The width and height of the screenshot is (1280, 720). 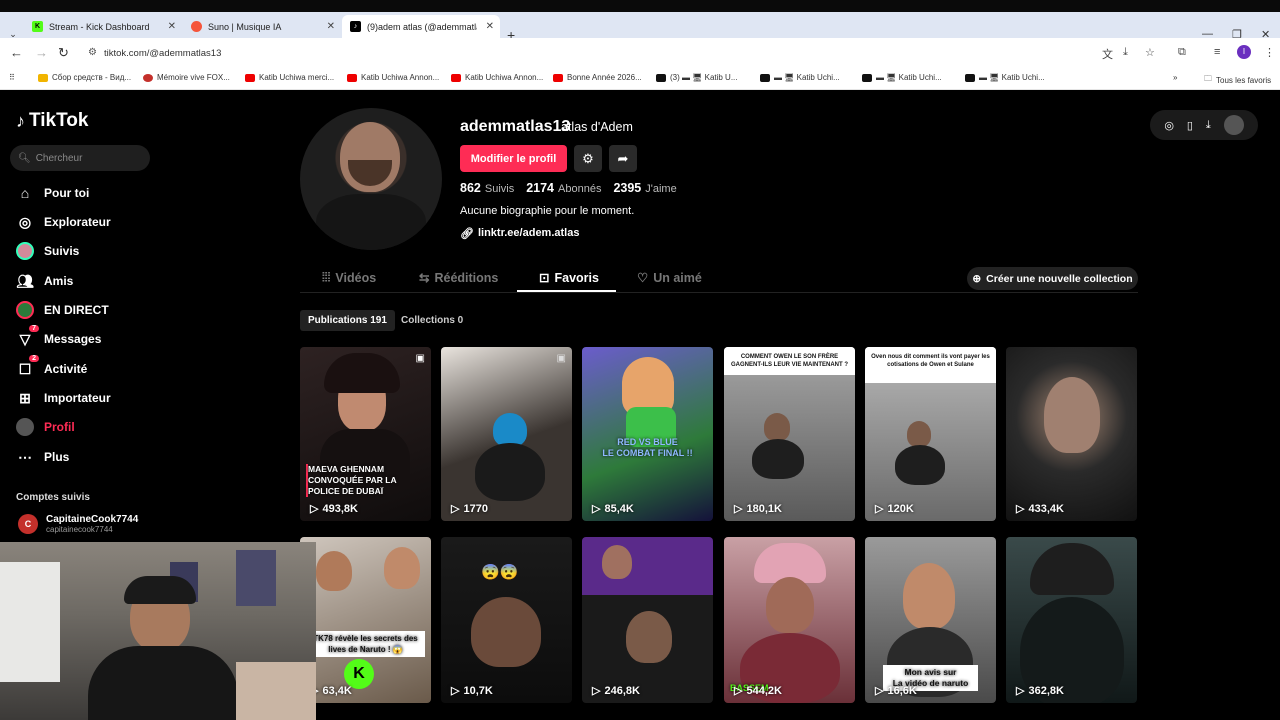 I want to click on more-bookmarks-icon: », so click(x=1175, y=77).